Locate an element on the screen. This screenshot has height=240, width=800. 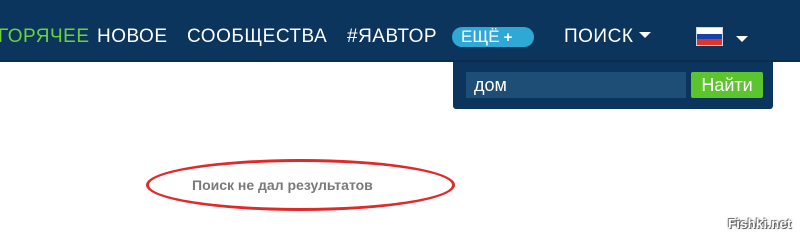
more-button: ЕЩЁ + is located at coordinates (493, 37).